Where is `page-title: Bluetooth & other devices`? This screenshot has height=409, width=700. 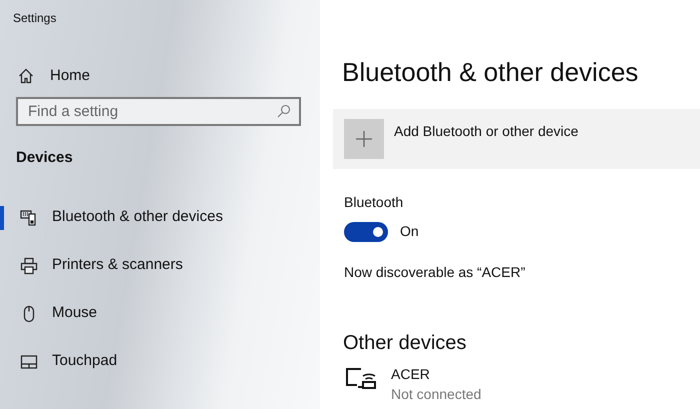 page-title: Bluetooth & other devices is located at coordinates (490, 72).